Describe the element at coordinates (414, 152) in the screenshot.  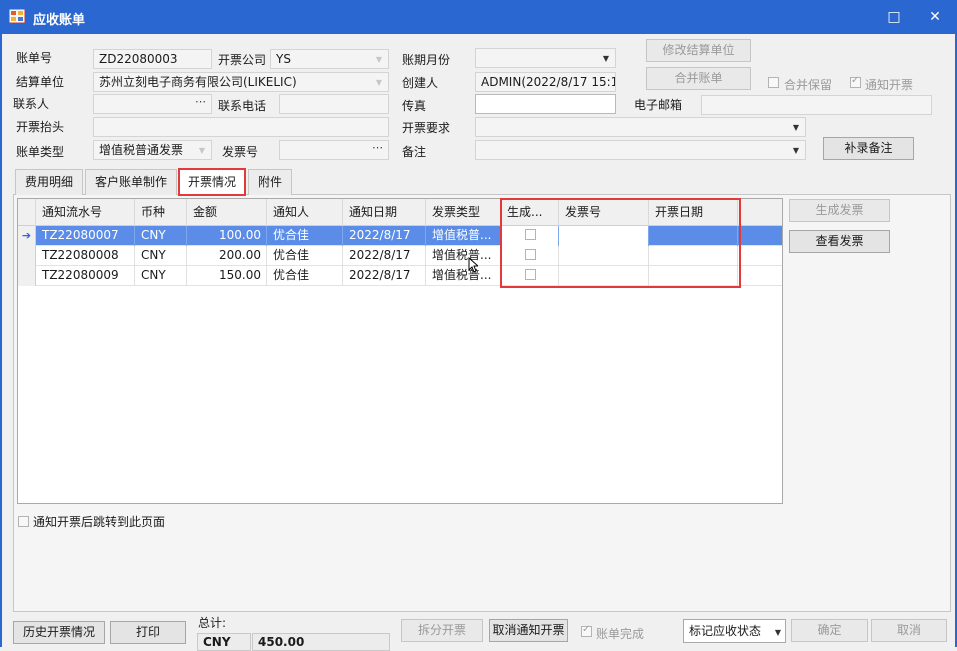
I see `remark-label: 备注` at that location.